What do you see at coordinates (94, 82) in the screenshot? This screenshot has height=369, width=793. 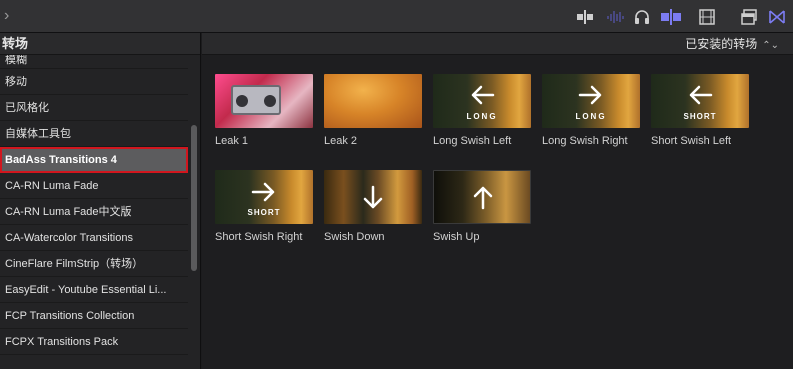 I see `sidebar-item-move: 移动` at bounding box center [94, 82].